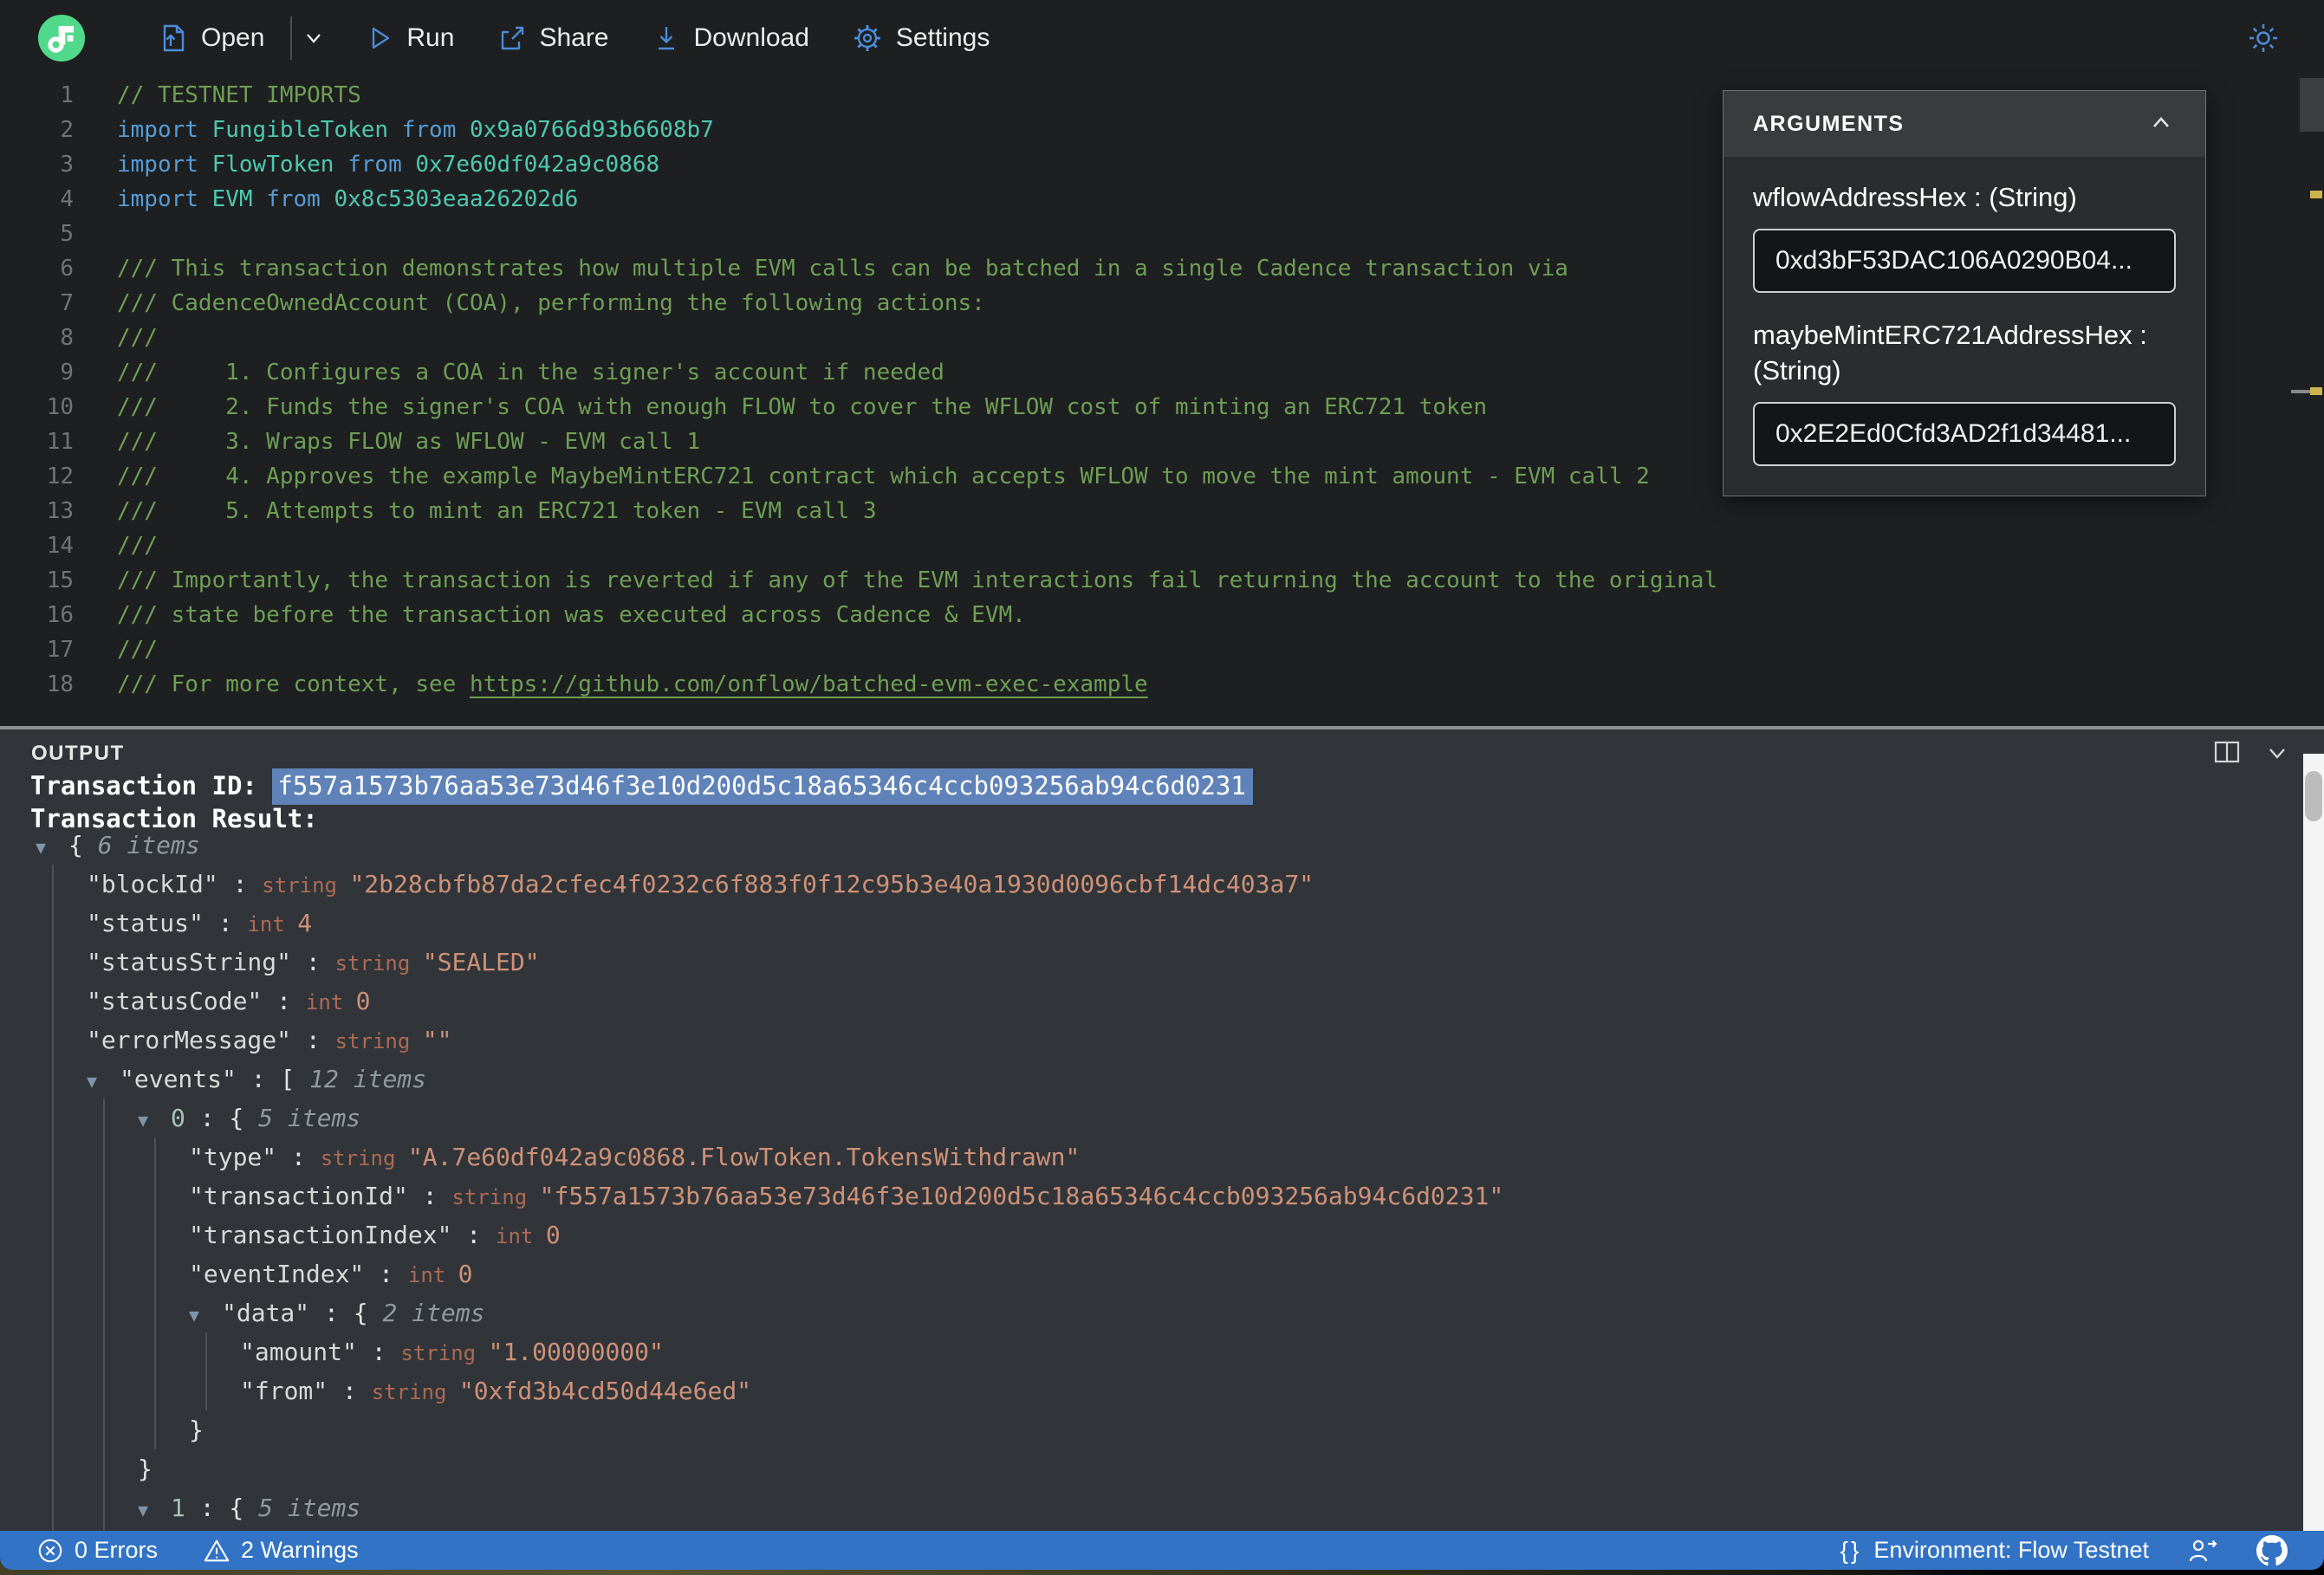 This screenshot has height=1575, width=2324. What do you see at coordinates (178, 1118) in the screenshot?
I see `json-index: 0` at bounding box center [178, 1118].